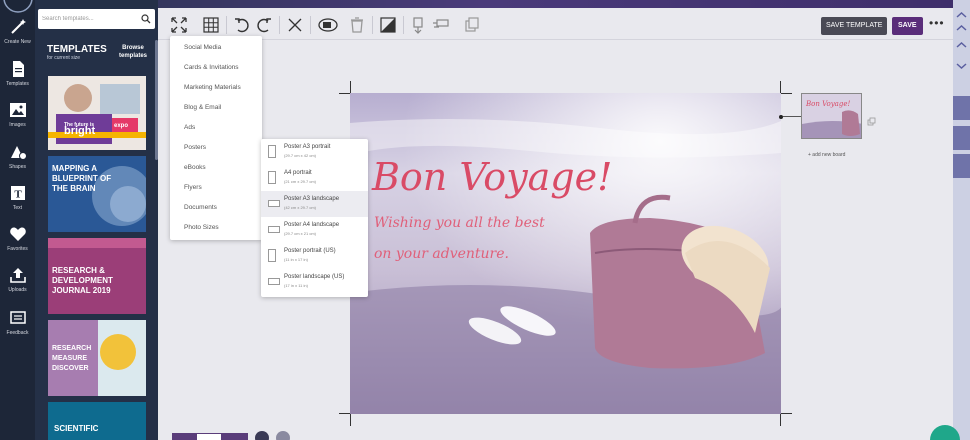  What do you see at coordinates (17, 156) in the screenshot?
I see `rail-shapes: Shapes` at bounding box center [17, 156].